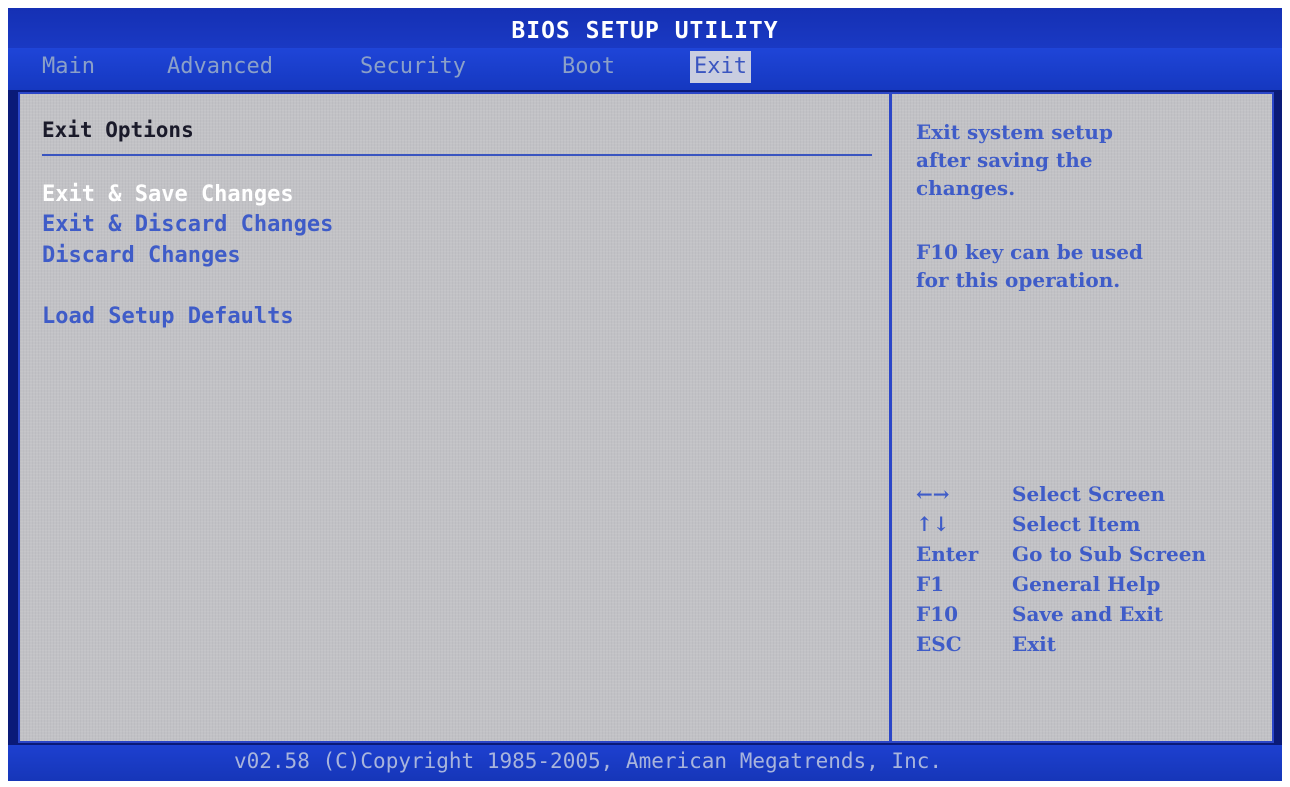  What do you see at coordinates (966, 188) in the screenshot?
I see `help-text-line: changes.` at bounding box center [966, 188].